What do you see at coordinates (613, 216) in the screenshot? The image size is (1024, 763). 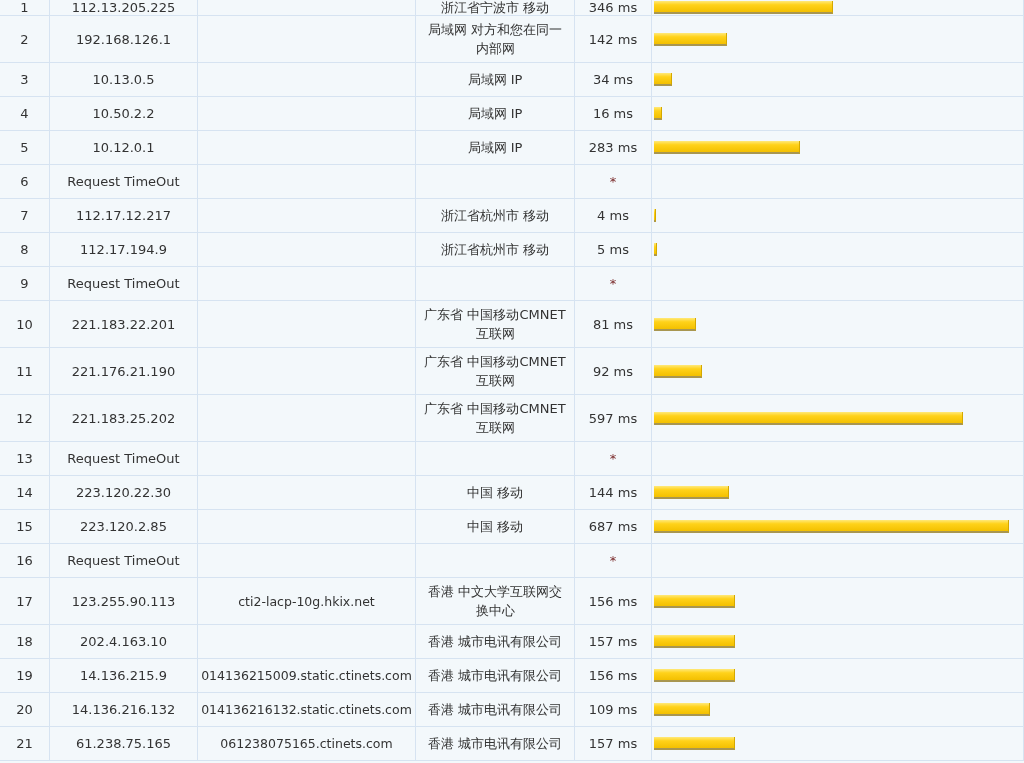 I see `response-time: 4 ms` at bounding box center [613, 216].